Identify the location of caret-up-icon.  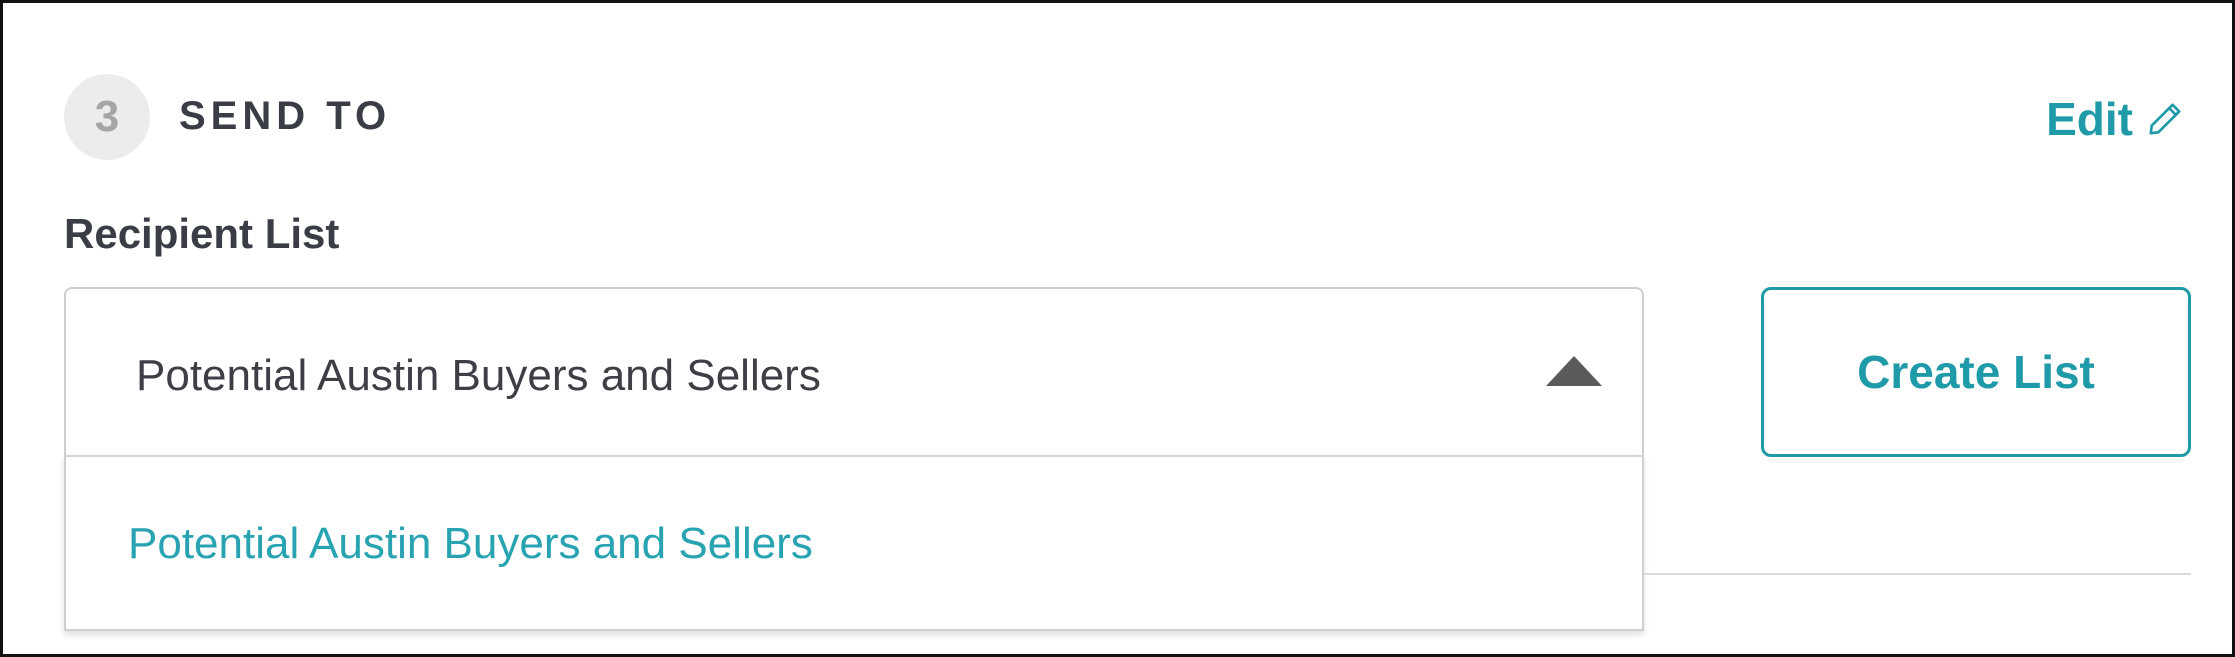
(1574, 371).